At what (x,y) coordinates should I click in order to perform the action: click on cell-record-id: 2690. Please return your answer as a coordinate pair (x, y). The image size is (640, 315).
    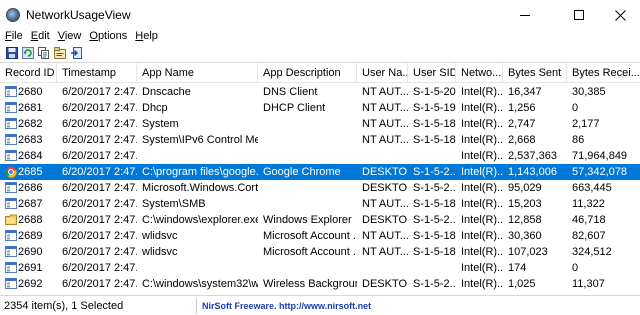
    Looking at the image, I should click on (30, 252).